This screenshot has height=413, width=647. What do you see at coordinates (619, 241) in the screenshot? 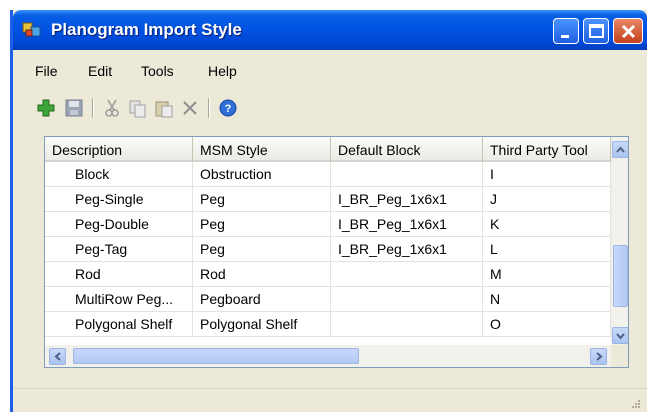
I see `vertical-scrollbar` at bounding box center [619, 241].